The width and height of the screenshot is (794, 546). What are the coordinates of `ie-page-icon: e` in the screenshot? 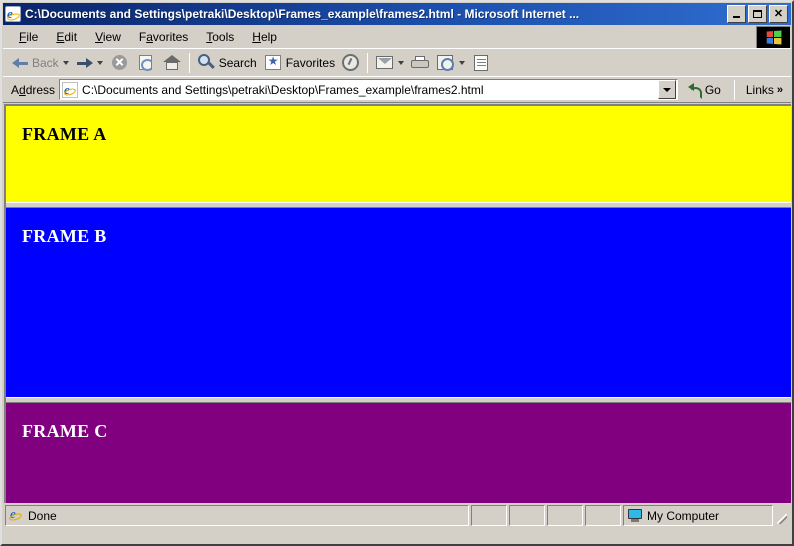 It's located at (70, 89).